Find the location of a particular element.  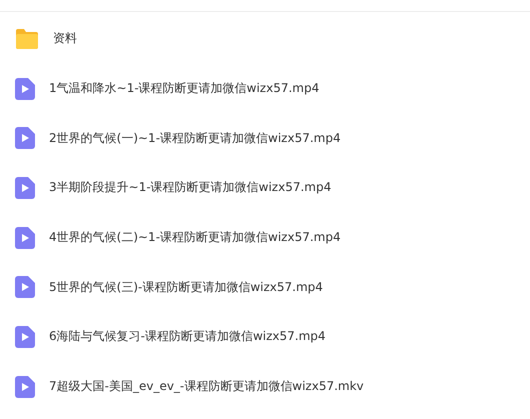

file-name: 资料 is located at coordinates (65, 39).